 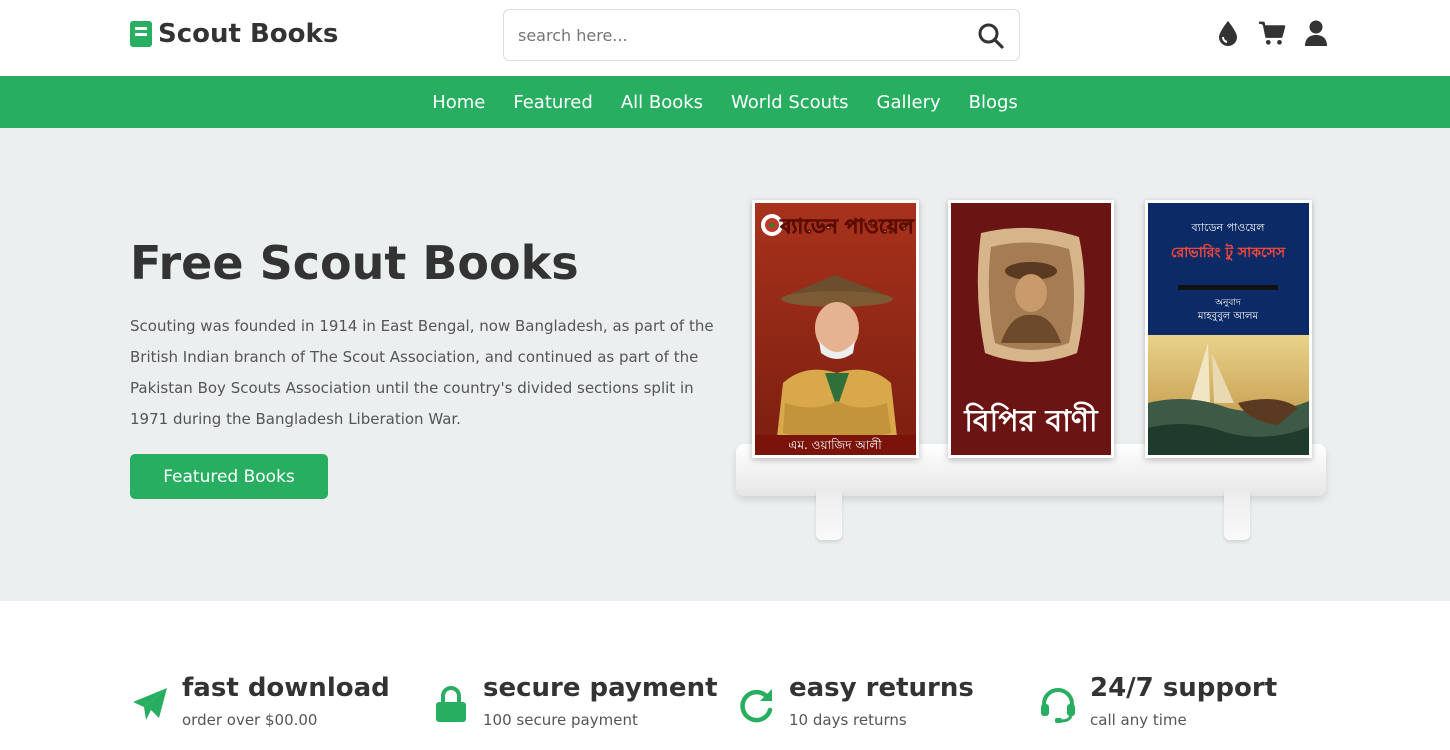 I want to click on feature-title: fast download, so click(x=286, y=688).